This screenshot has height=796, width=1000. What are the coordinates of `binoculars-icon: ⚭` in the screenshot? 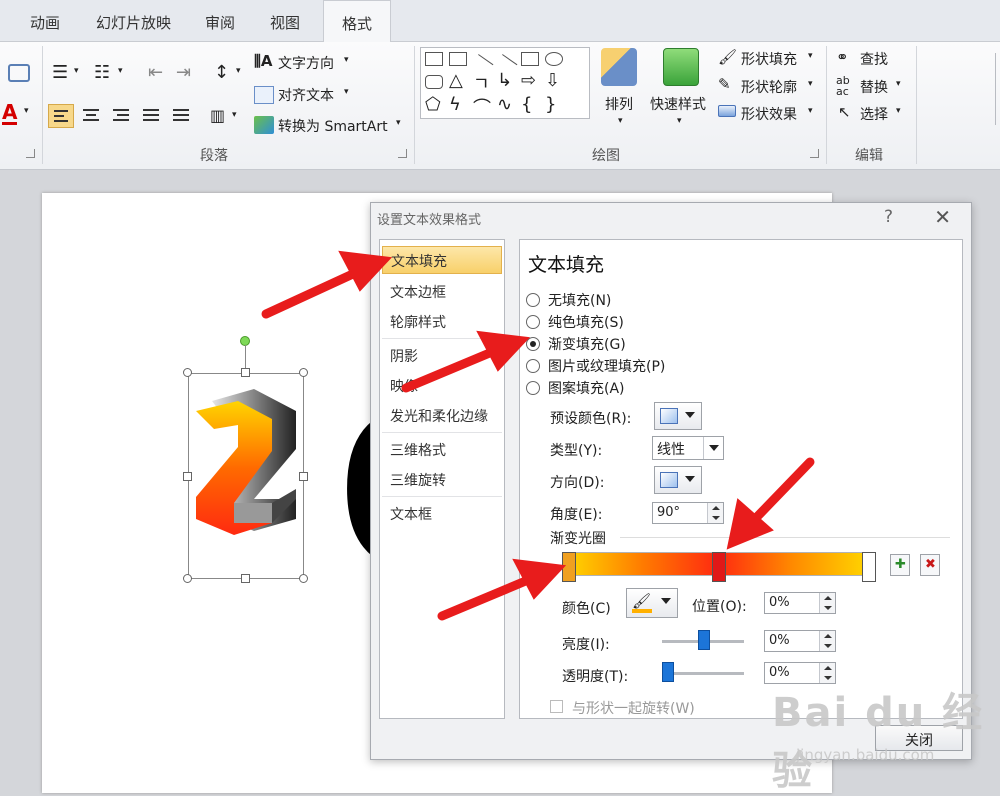 It's located at (842, 57).